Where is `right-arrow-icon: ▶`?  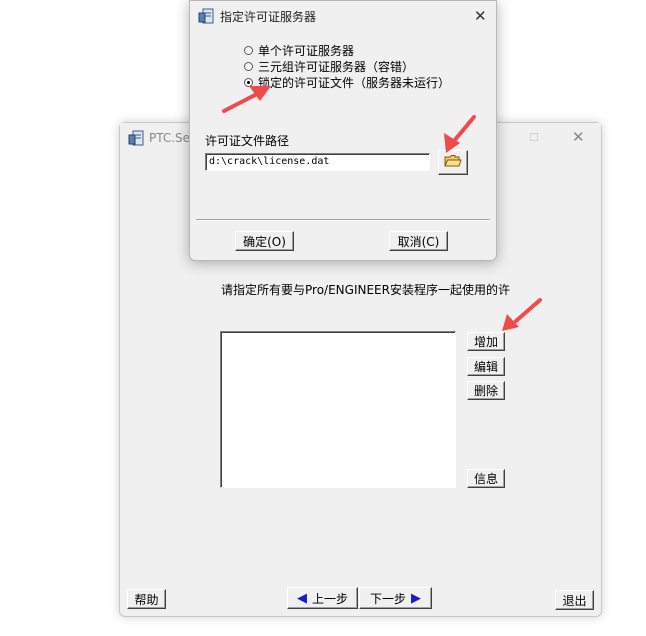
right-arrow-icon: ▶ is located at coordinates (416, 598).